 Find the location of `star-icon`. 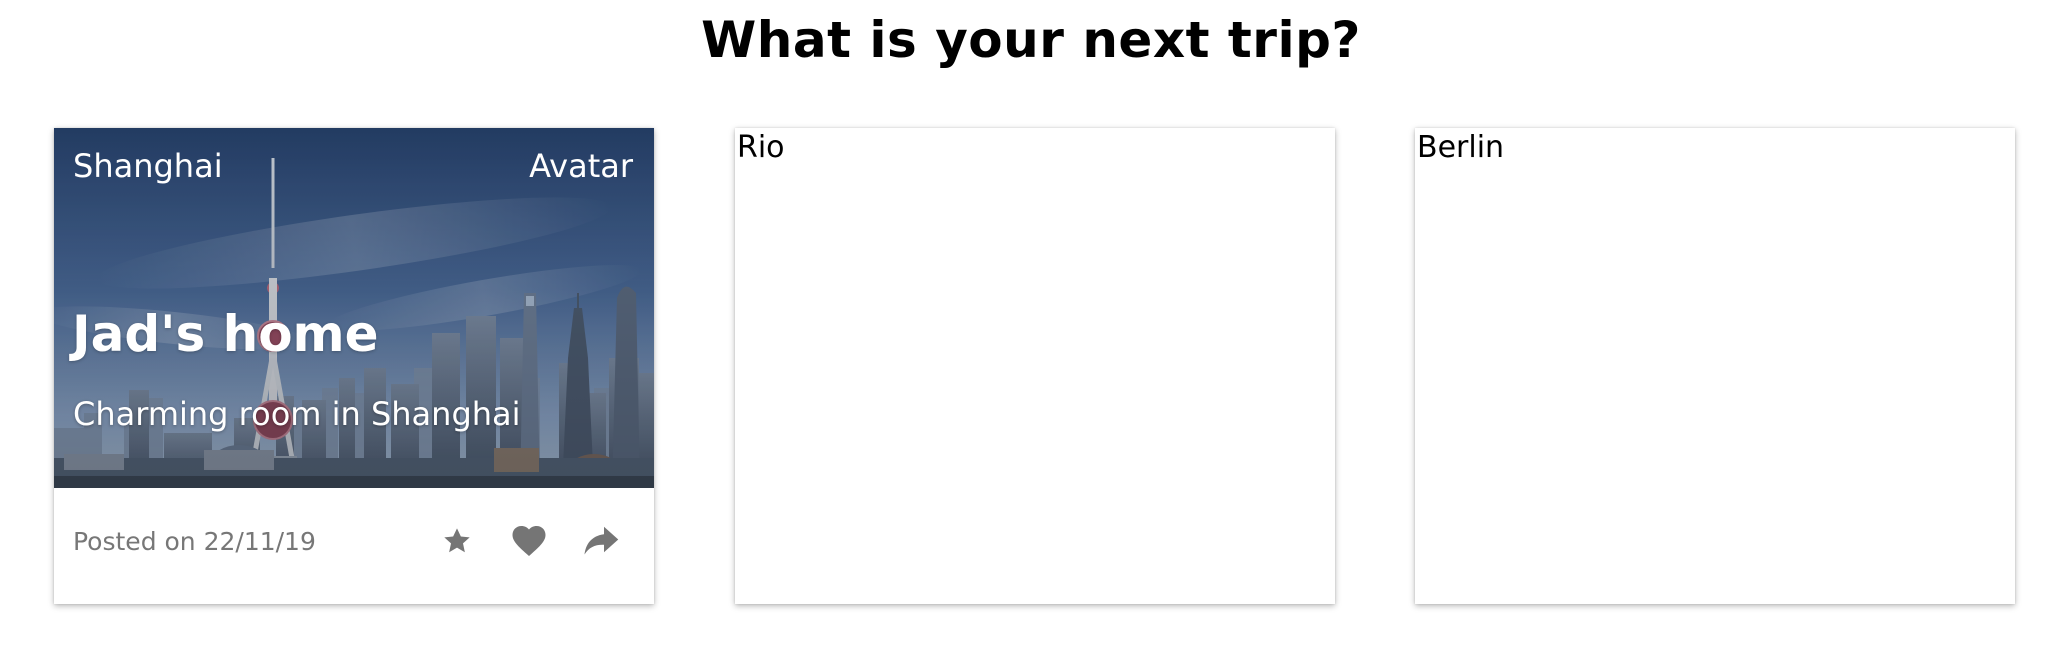

star-icon is located at coordinates (457, 540).